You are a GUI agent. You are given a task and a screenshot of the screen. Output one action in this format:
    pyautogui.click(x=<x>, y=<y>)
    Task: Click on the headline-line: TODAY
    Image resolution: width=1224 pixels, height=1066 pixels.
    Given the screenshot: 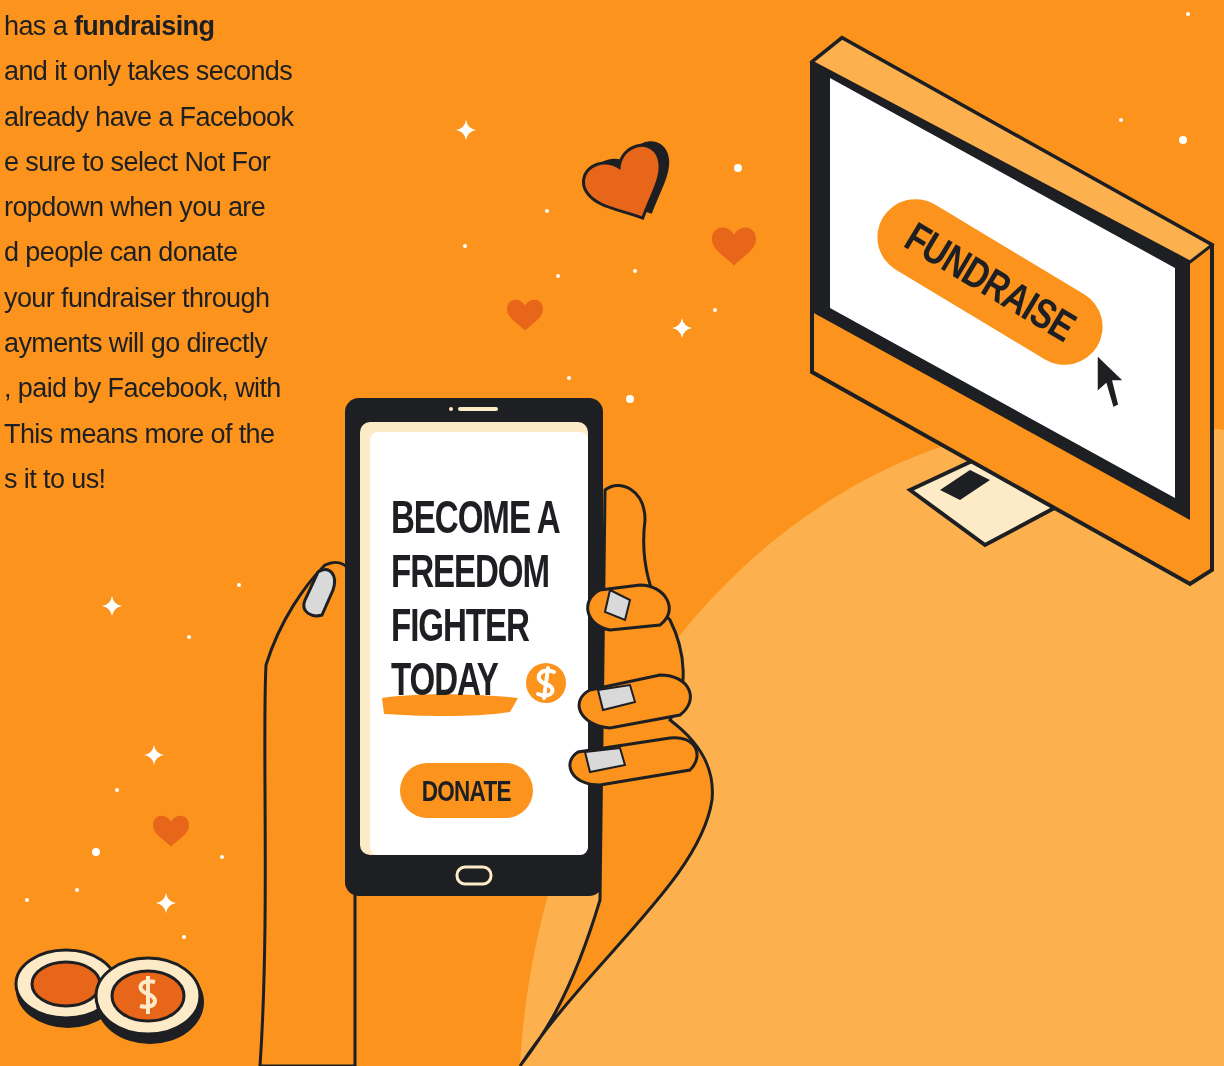 What is the action you would take?
    pyautogui.click(x=444, y=679)
    